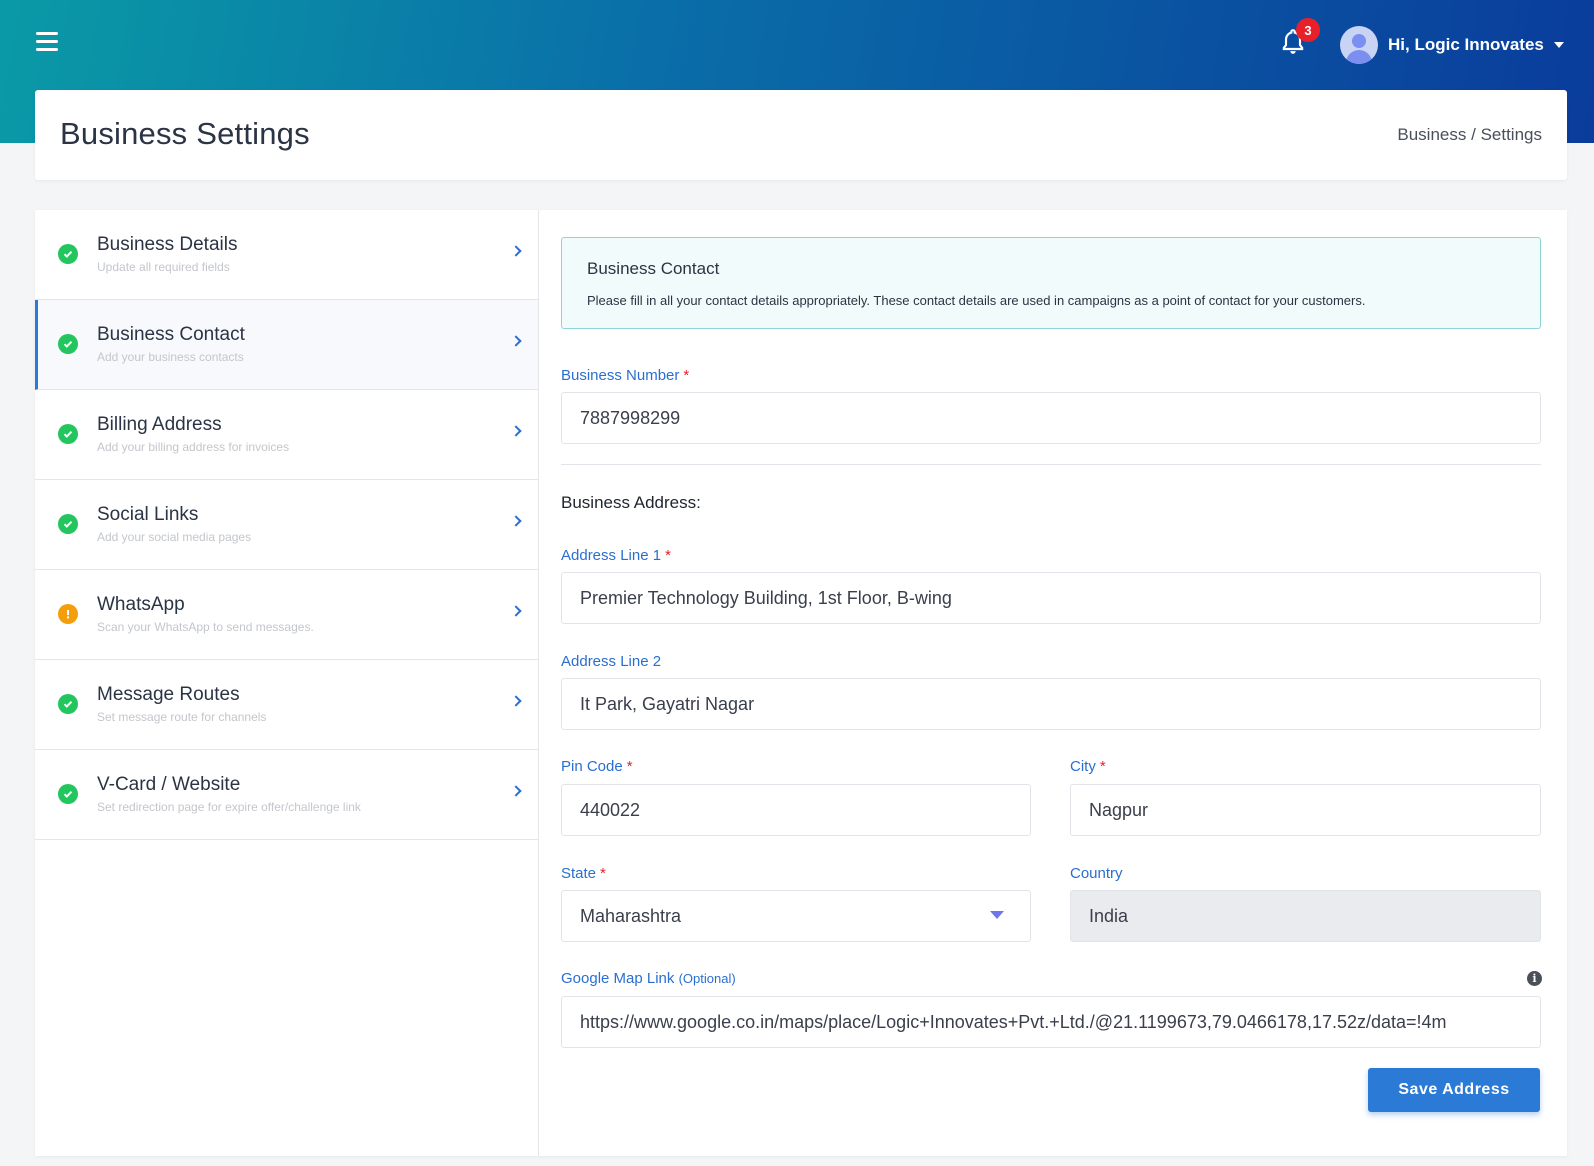 The image size is (1594, 1166). I want to click on sidebar-item-subtitle: Set message route for channels, so click(182, 717).